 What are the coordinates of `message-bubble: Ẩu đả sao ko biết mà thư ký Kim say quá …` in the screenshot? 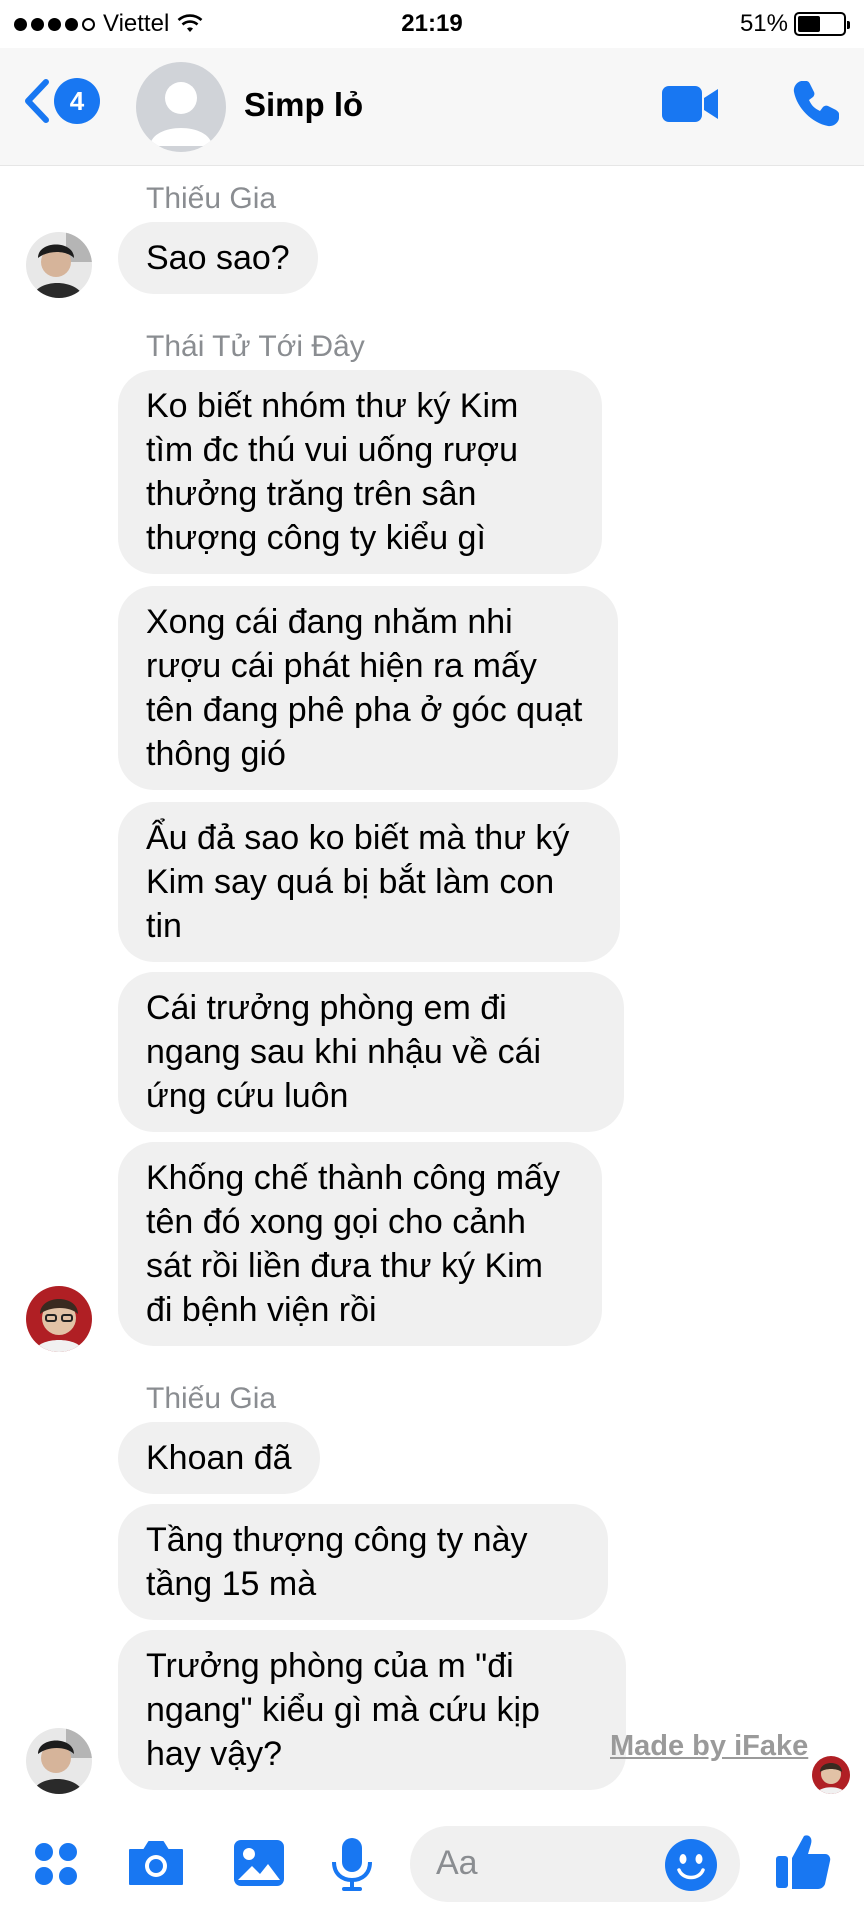 It's located at (369, 882).